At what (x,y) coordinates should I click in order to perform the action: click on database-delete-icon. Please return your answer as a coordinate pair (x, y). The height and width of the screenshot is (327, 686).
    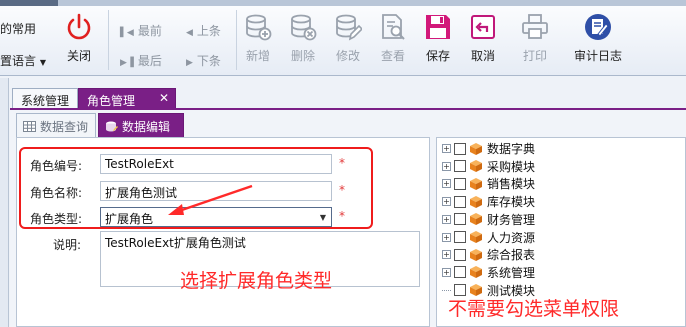
    Looking at the image, I should click on (303, 27).